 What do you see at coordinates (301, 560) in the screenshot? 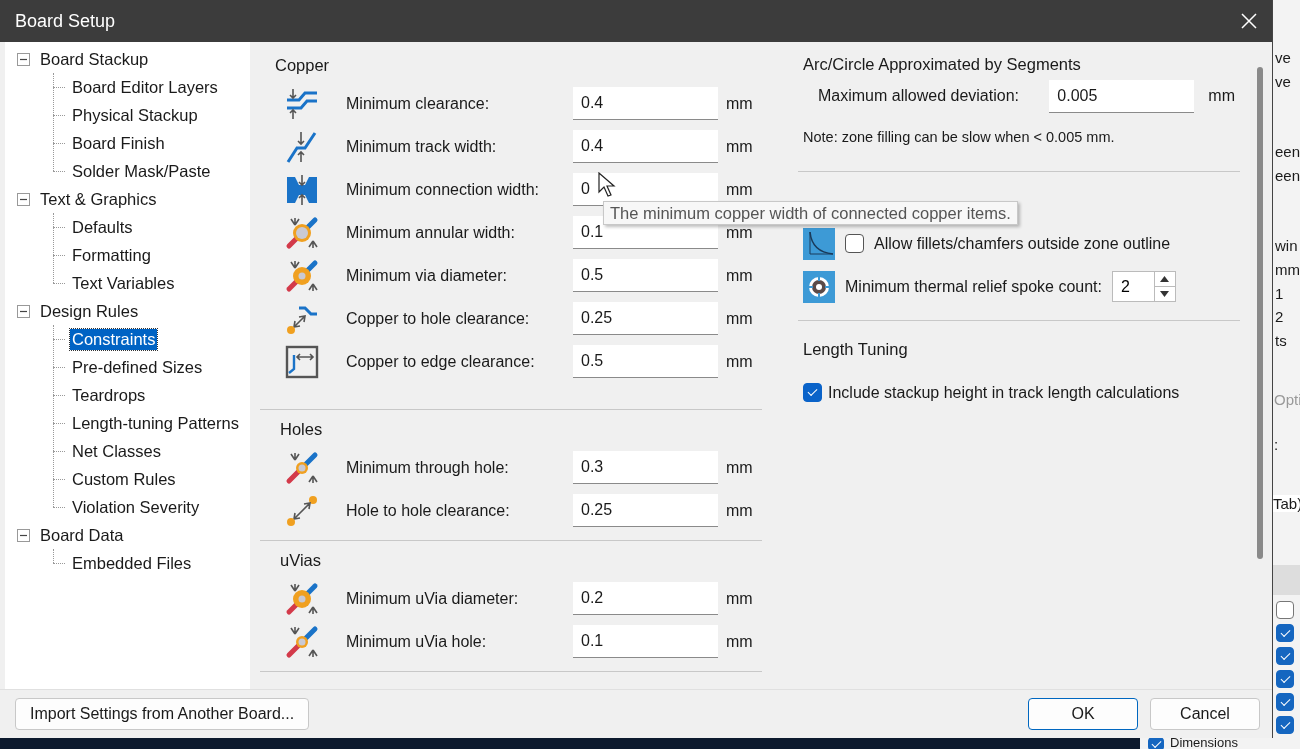
I see `section-heading: uVias` at bounding box center [301, 560].